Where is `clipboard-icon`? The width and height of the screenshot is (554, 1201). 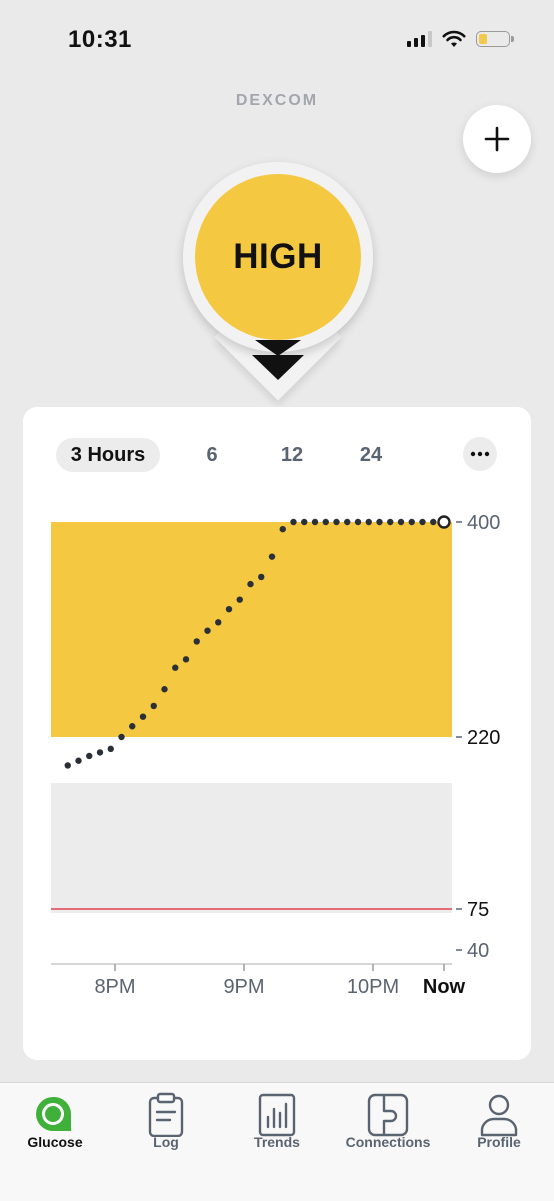 clipboard-icon is located at coordinates (166, 1114).